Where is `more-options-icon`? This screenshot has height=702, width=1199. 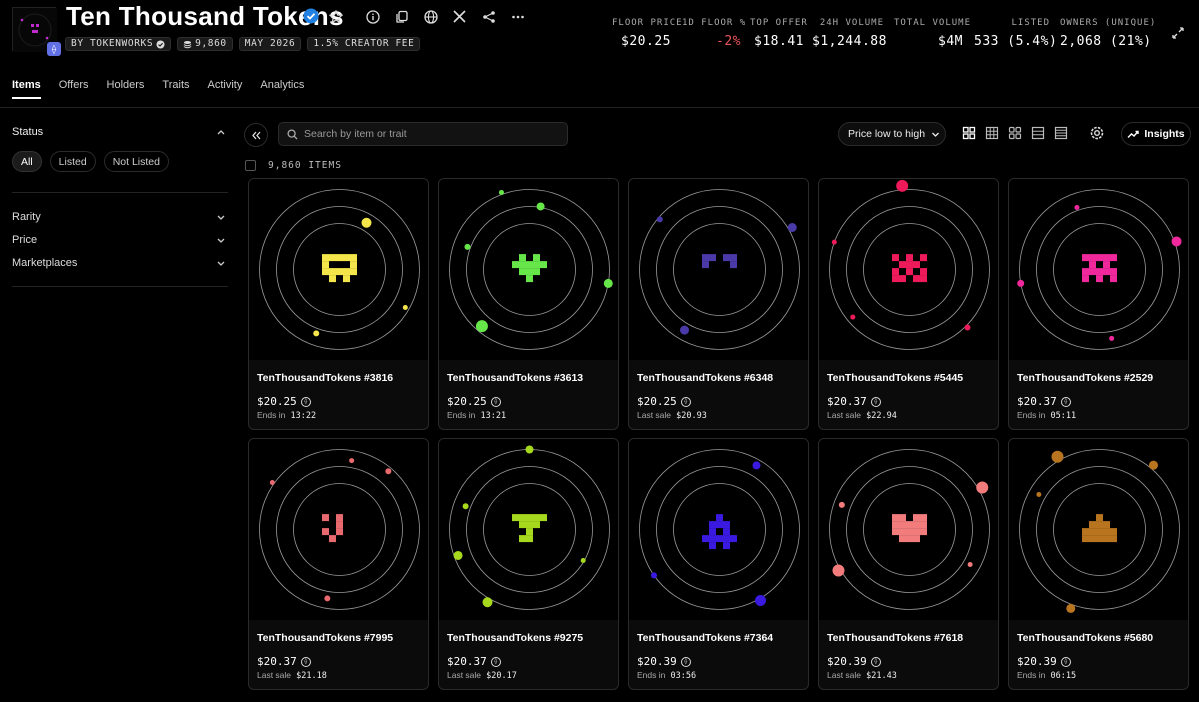 more-options-icon is located at coordinates (517, 16).